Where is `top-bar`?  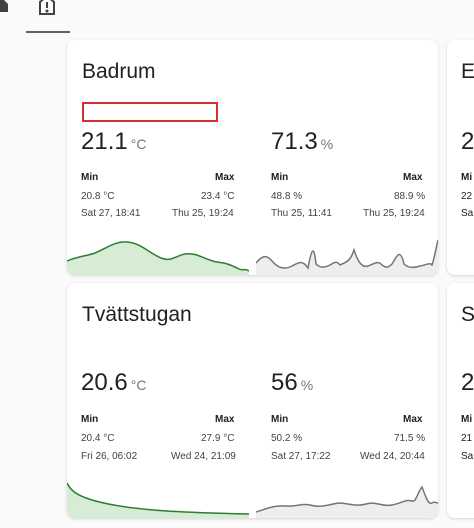 top-bar is located at coordinates (237, 16).